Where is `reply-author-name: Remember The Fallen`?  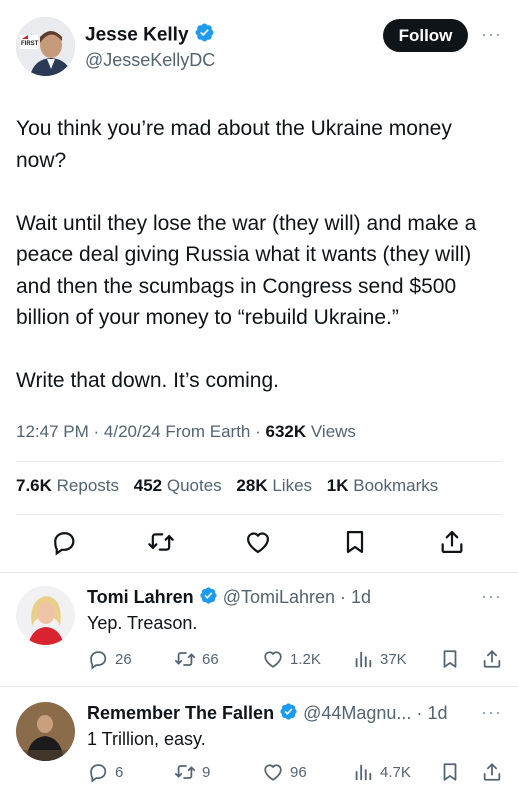 reply-author-name: Remember The Fallen is located at coordinates (180, 713).